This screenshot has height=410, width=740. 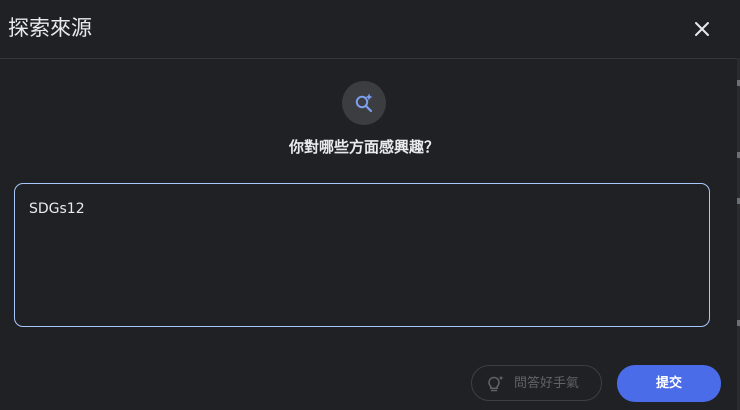 I want to click on interest-question: 你對哪些方面感興趣？, so click(x=363, y=147).